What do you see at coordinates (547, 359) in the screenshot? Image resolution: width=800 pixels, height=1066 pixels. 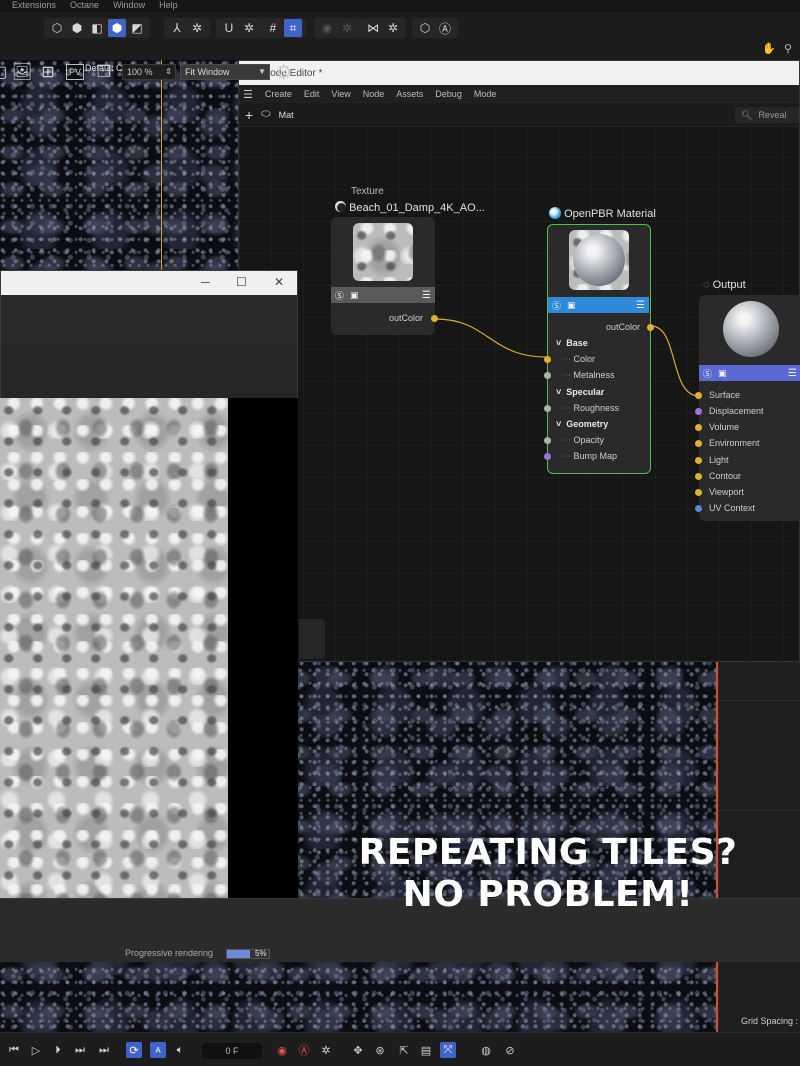 I see `port-color` at bounding box center [547, 359].